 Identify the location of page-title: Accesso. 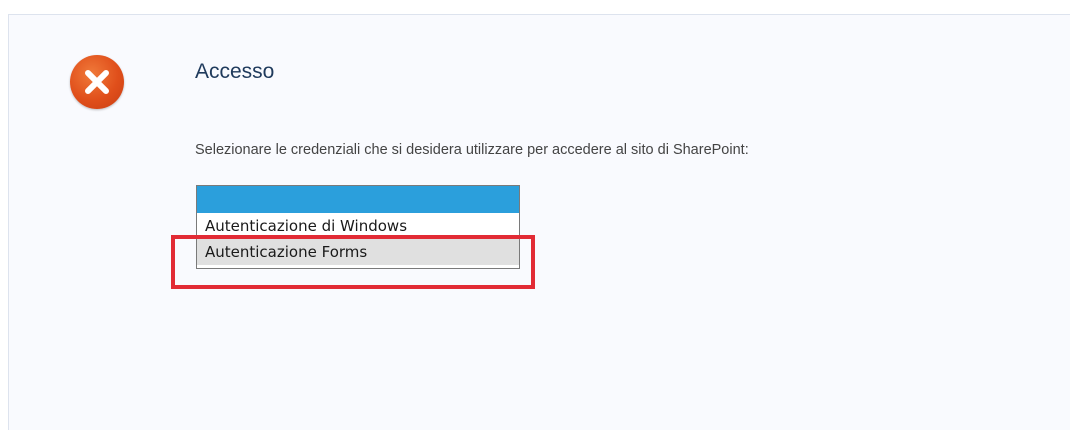
(235, 71).